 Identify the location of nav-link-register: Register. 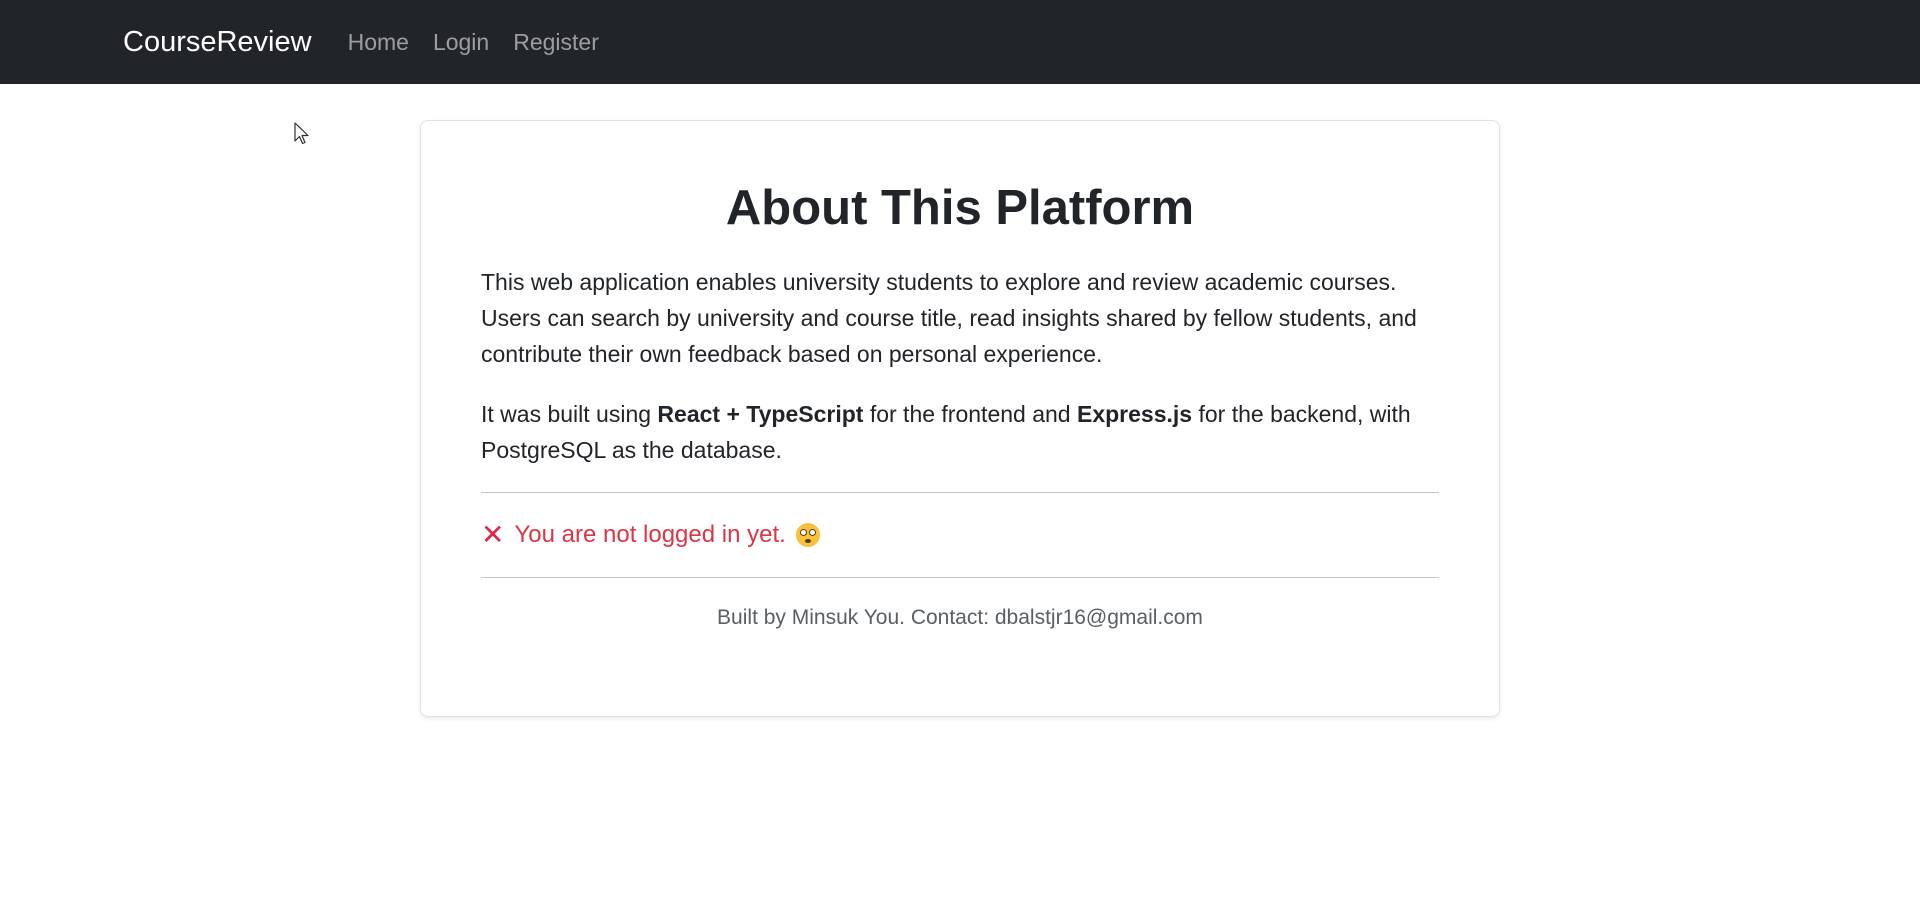
(556, 42).